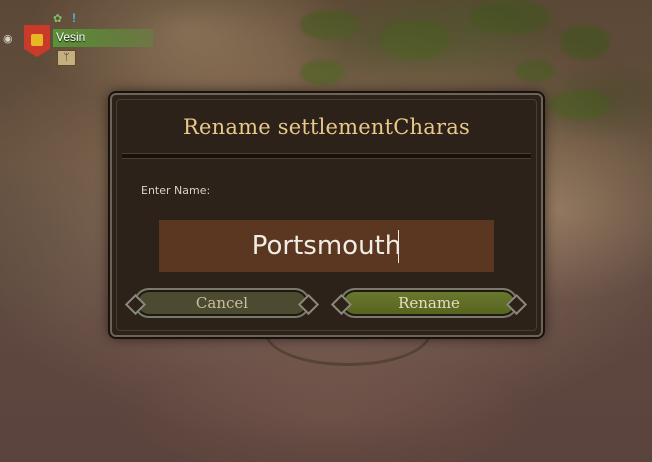 The image size is (652, 462). I want to click on eye-icon: ◉, so click(8, 38).